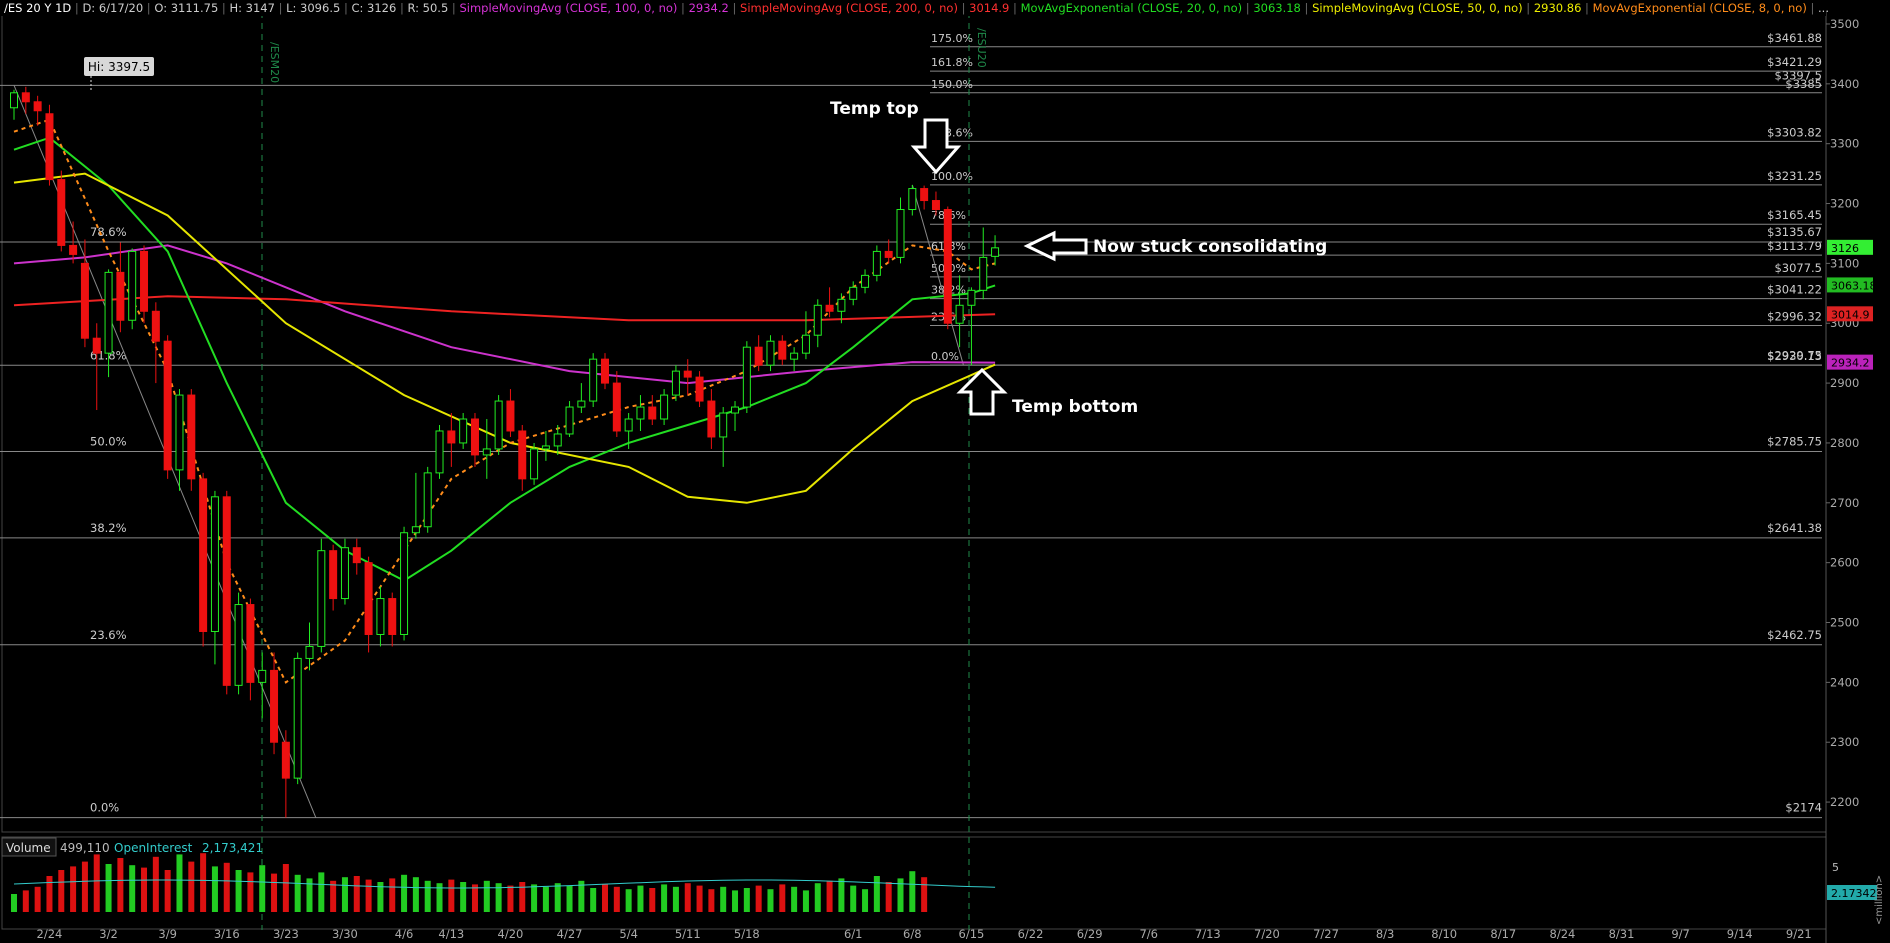 The height and width of the screenshot is (943, 1890). What do you see at coordinates (1700, 8) in the screenshot?
I see `header-item: MovAvgExponential (CLOSE, 8, 0, no)` at bounding box center [1700, 8].